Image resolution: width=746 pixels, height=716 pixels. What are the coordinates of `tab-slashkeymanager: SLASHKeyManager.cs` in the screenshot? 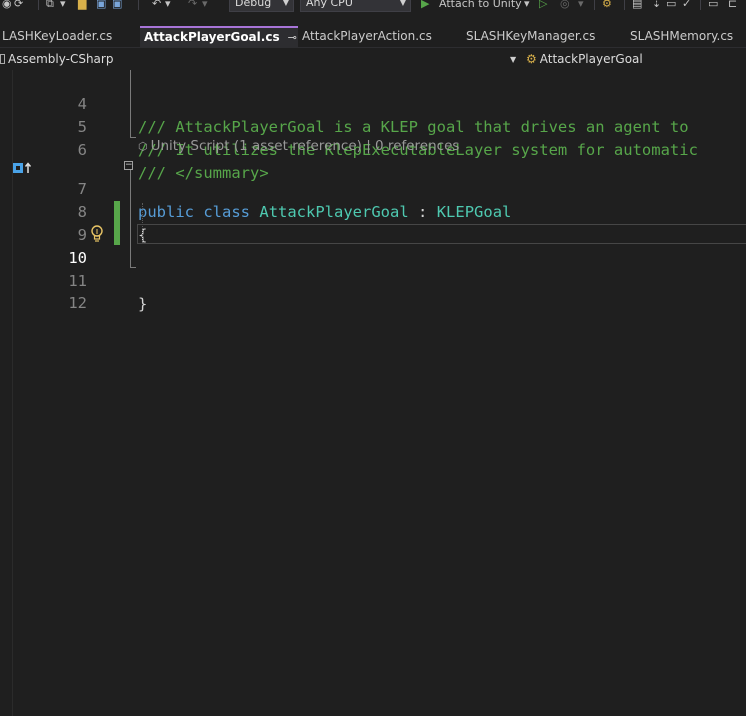 It's located at (545, 36).